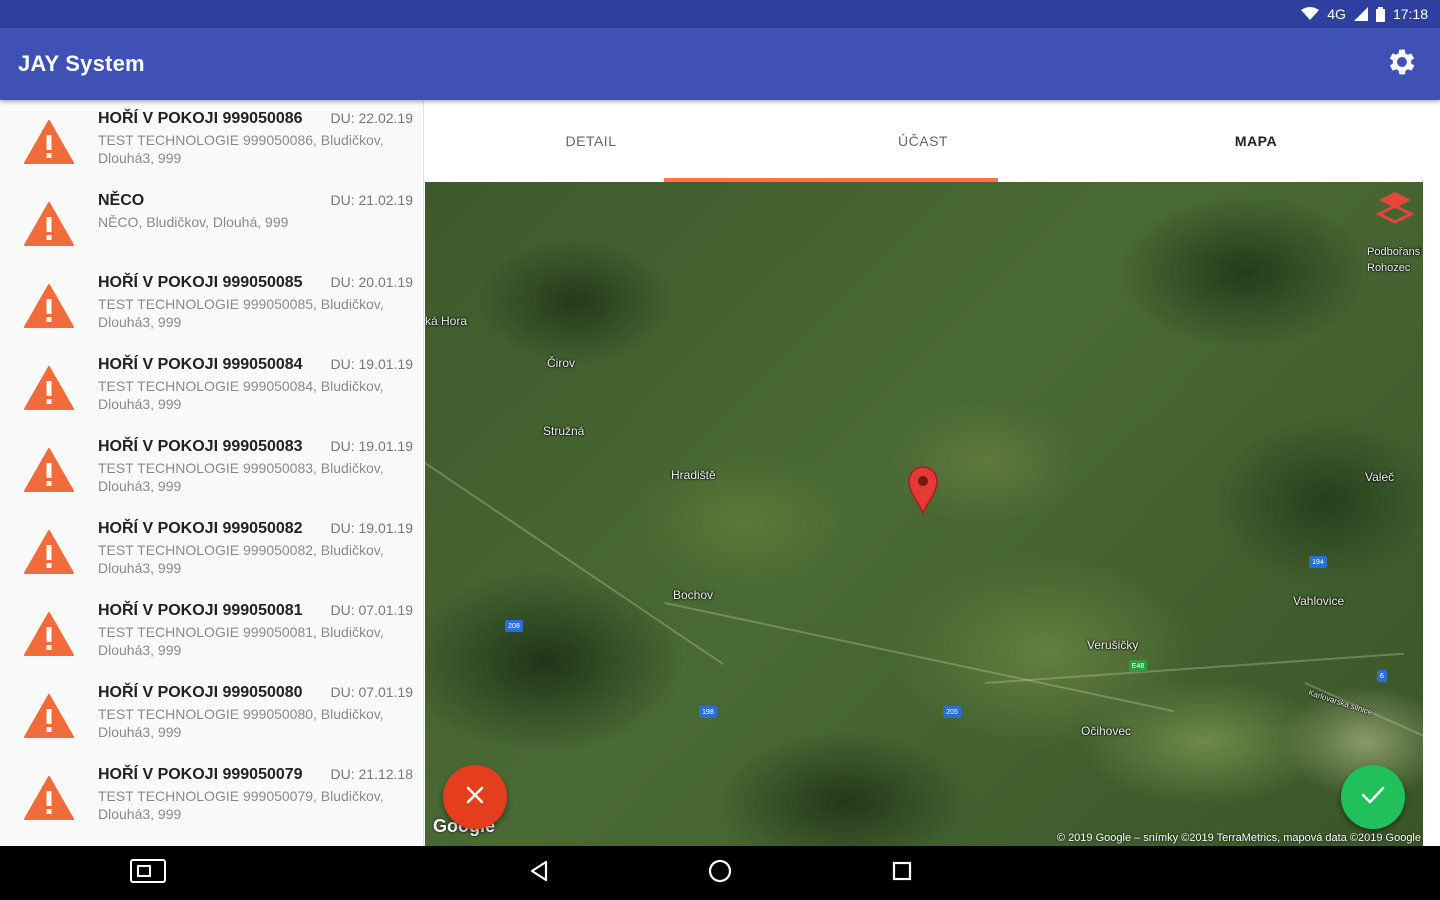 The height and width of the screenshot is (900, 1440). I want to click on map-layers-button, so click(1395, 208).